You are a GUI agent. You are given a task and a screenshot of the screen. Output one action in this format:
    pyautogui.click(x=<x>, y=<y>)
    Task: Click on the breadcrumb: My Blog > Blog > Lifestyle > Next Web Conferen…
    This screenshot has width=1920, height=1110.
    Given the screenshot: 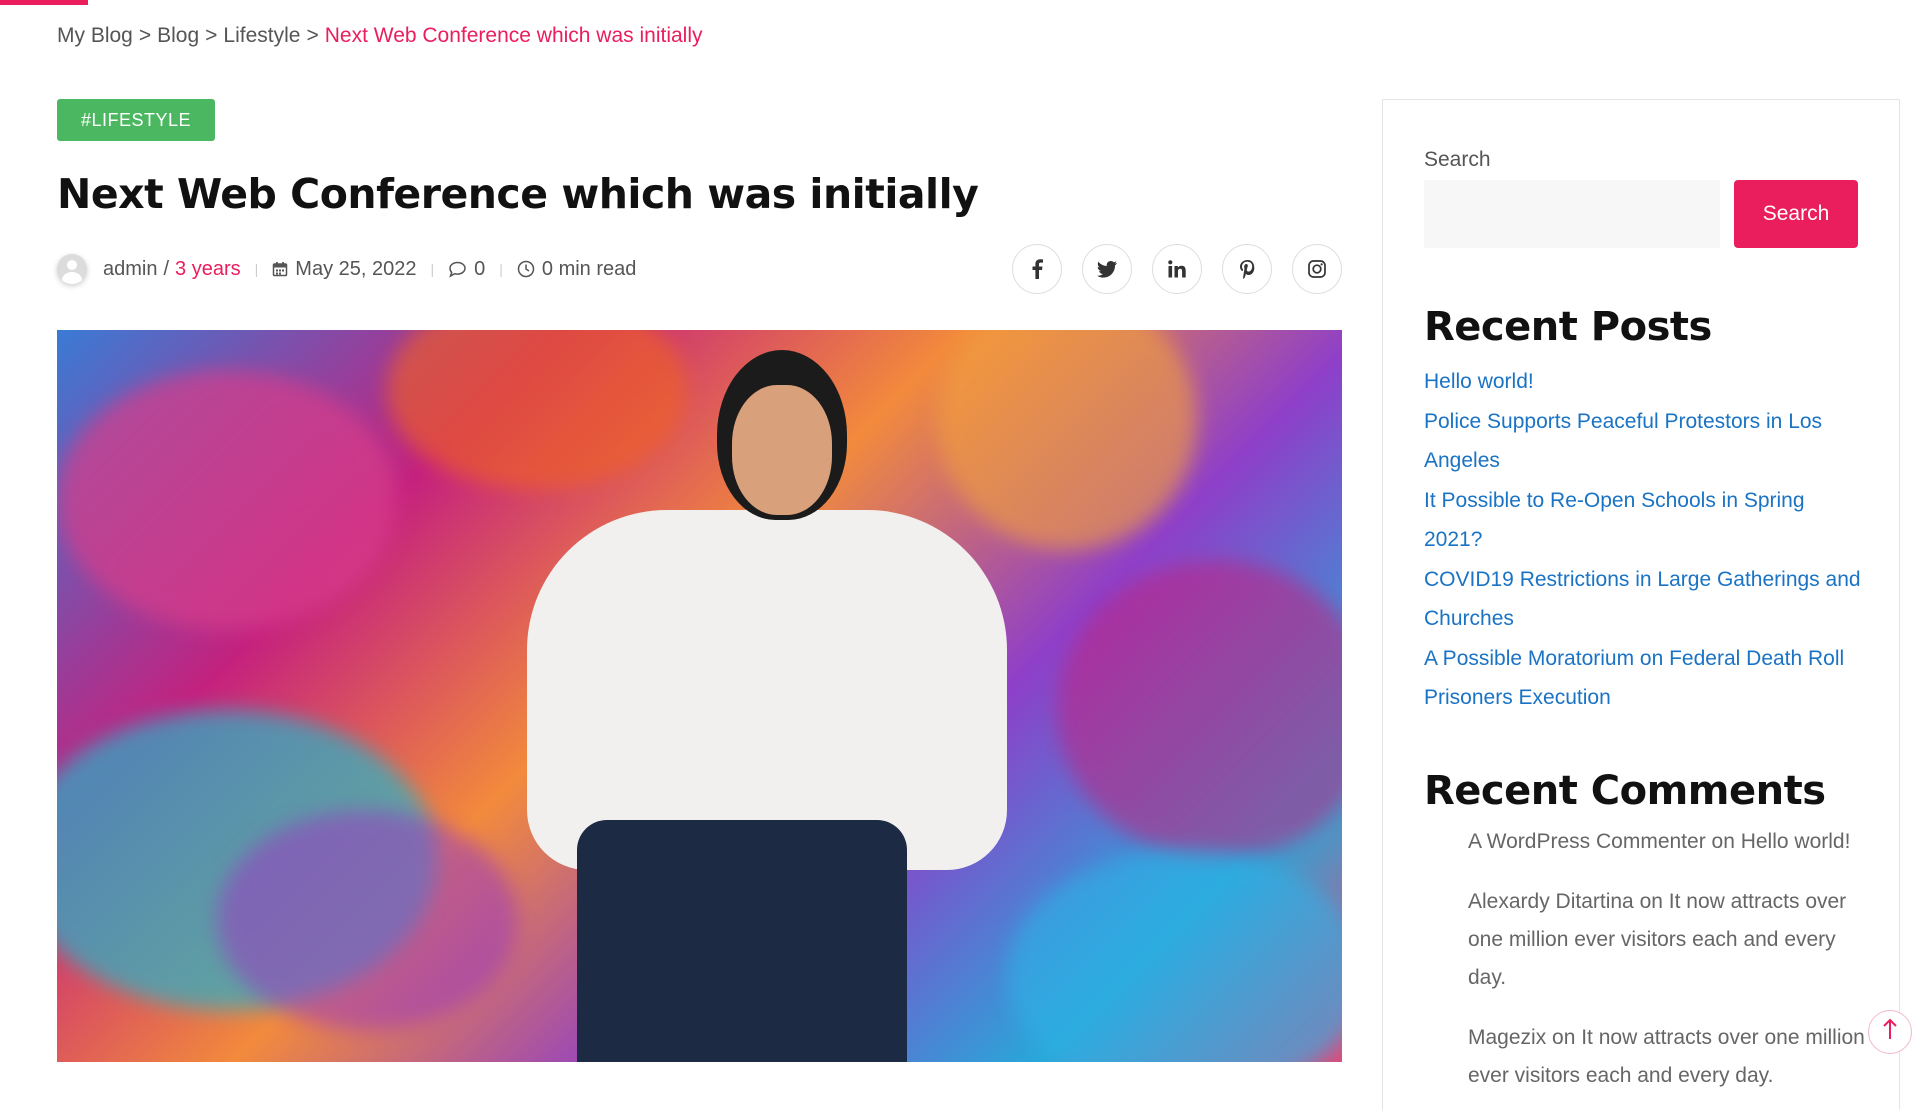 What is the action you would take?
    pyautogui.click(x=380, y=36)
    